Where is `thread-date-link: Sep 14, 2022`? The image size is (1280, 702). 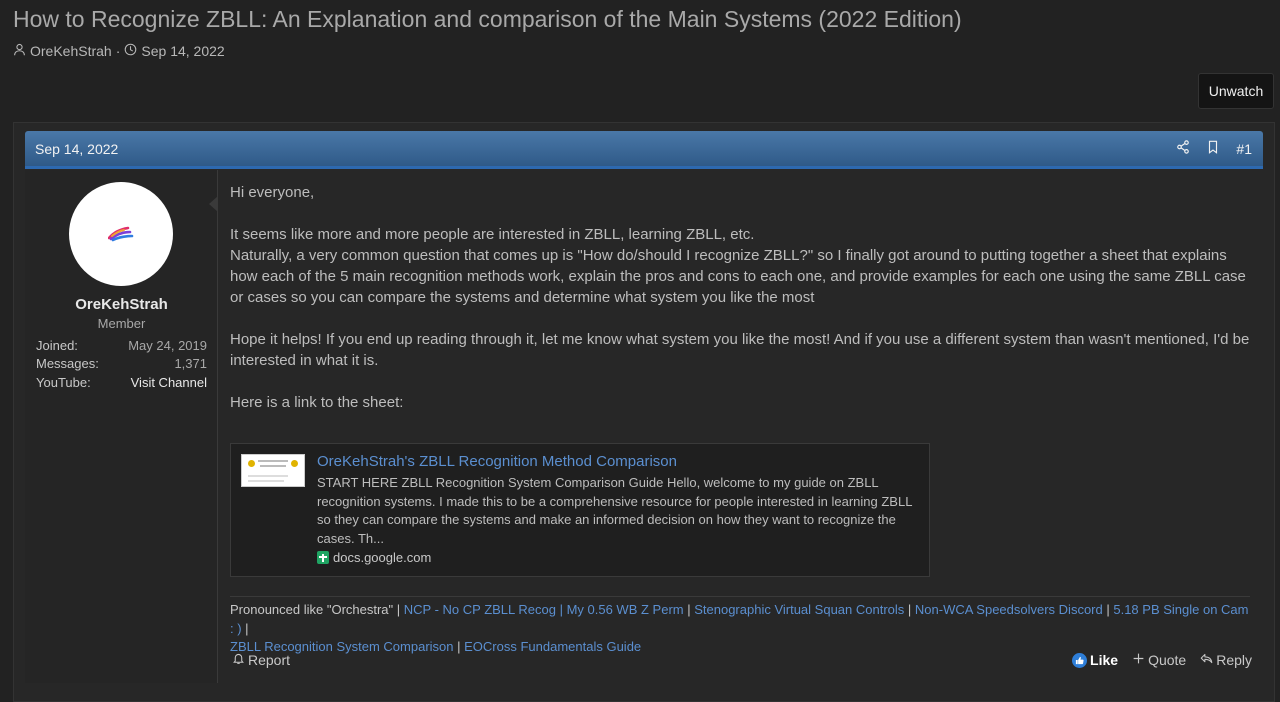 thread-date-link: Sep 14, 2022 is located at coordinates (182, 51).